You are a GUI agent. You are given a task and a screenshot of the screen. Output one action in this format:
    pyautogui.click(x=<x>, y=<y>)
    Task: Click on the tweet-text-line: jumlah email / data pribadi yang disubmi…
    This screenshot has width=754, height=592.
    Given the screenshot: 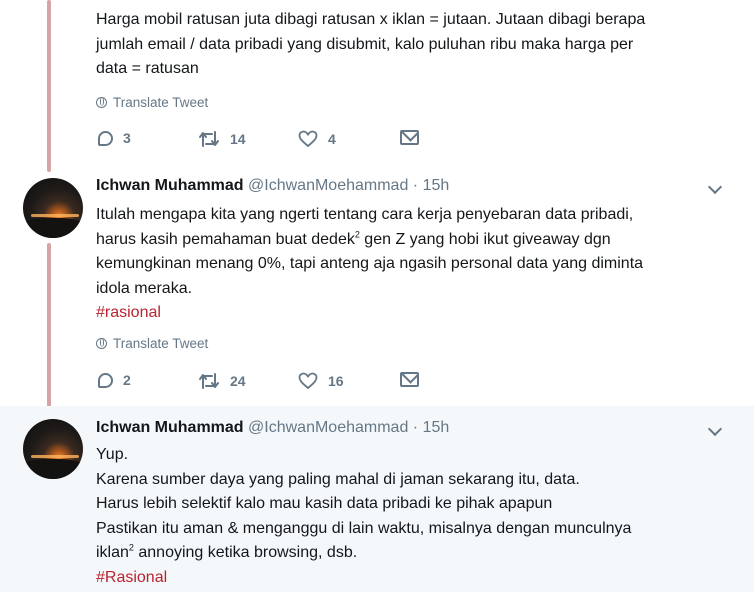 What is the action you would take?
    pyautogui.click(x=365, y=44)
    